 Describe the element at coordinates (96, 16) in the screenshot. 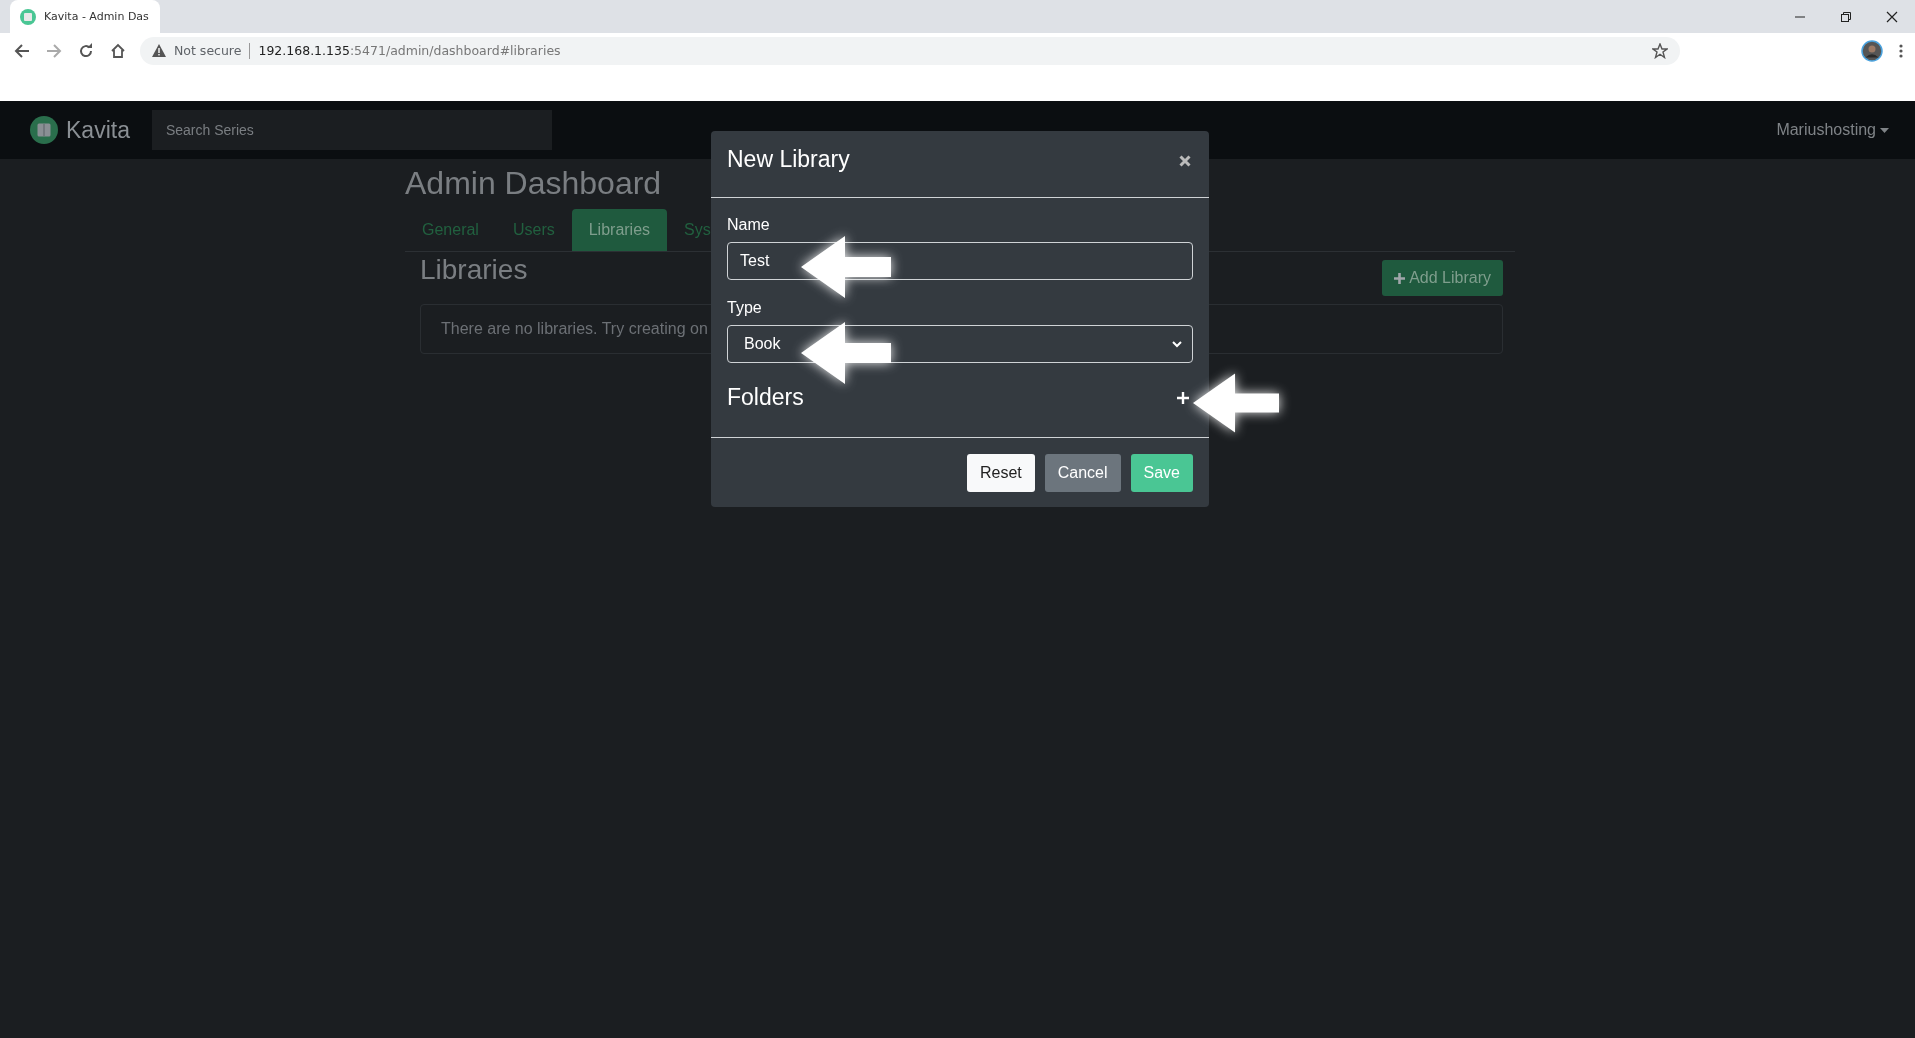

I see `tab-title: Kavita - Admin Das` at that location.